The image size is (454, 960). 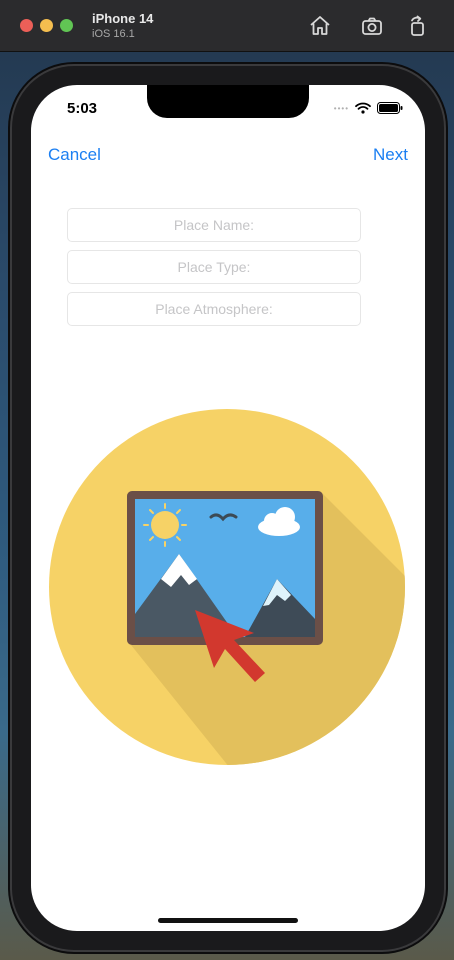 I want to click on cellular-dots-icon: ••••, so click(x=341, y=108).